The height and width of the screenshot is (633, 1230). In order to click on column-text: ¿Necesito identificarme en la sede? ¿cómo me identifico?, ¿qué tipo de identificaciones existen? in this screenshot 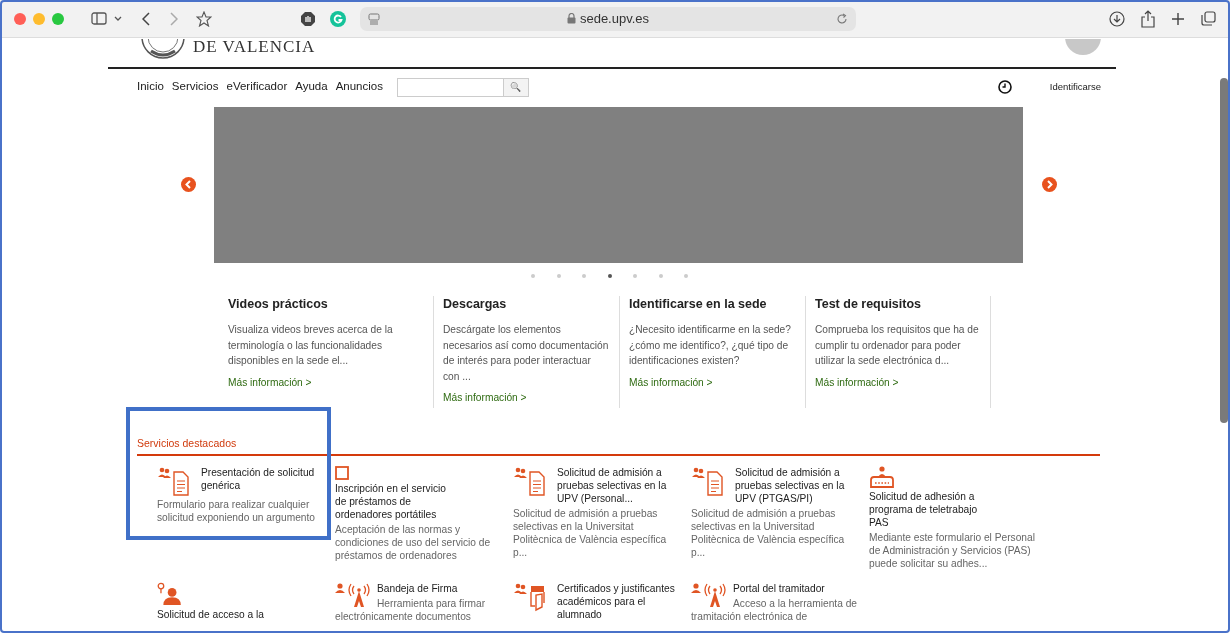, I will do `click(710, 345)`.